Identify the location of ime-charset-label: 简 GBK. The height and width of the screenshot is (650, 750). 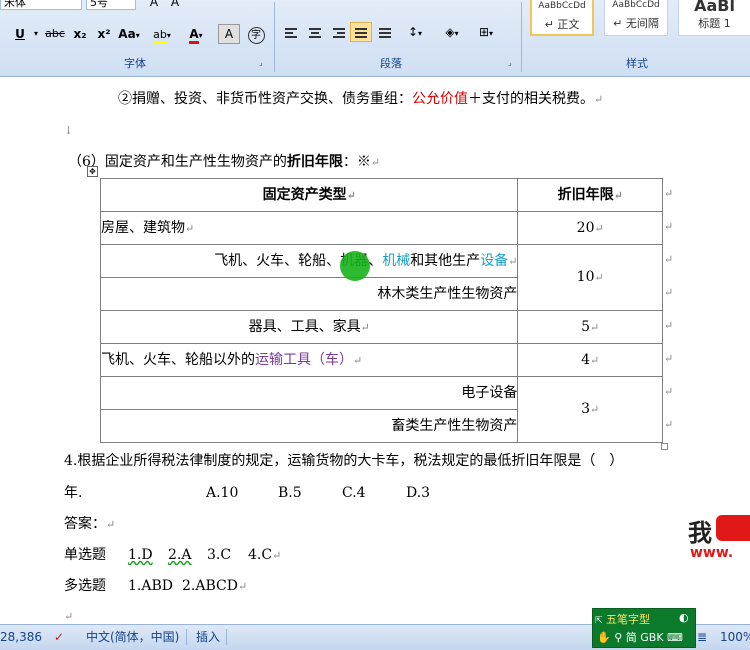
(645, 637).